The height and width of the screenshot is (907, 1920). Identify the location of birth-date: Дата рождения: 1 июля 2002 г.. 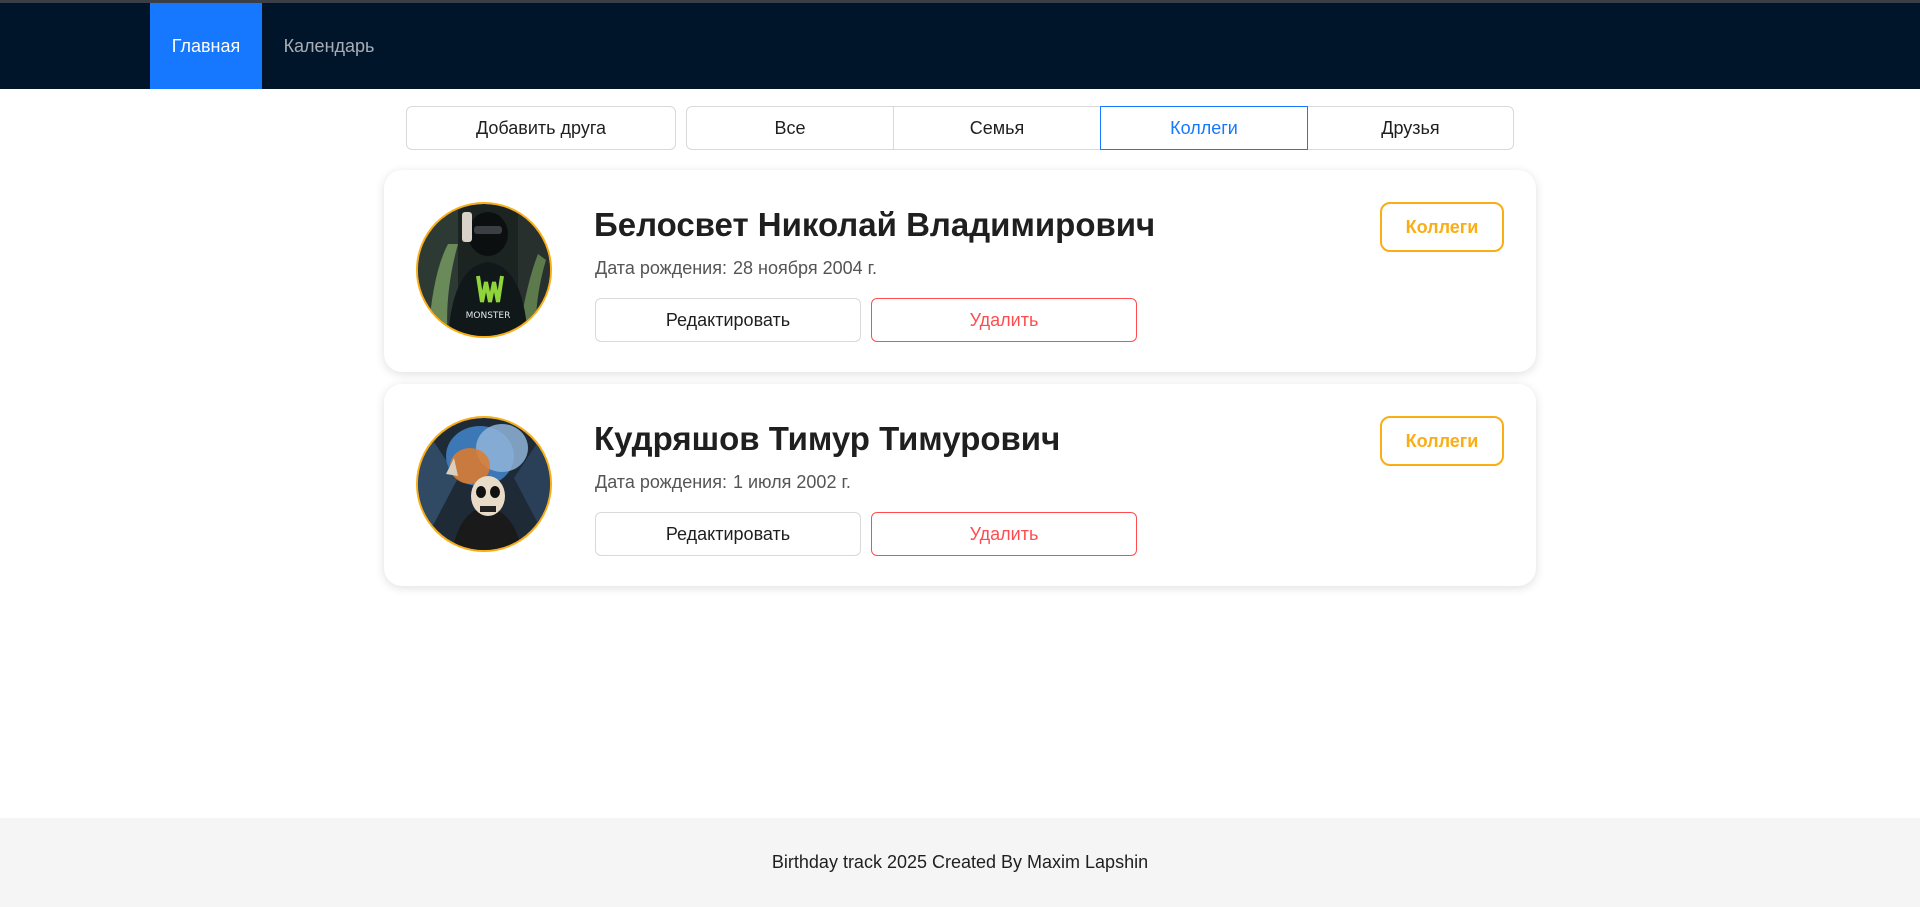
(723, 482).